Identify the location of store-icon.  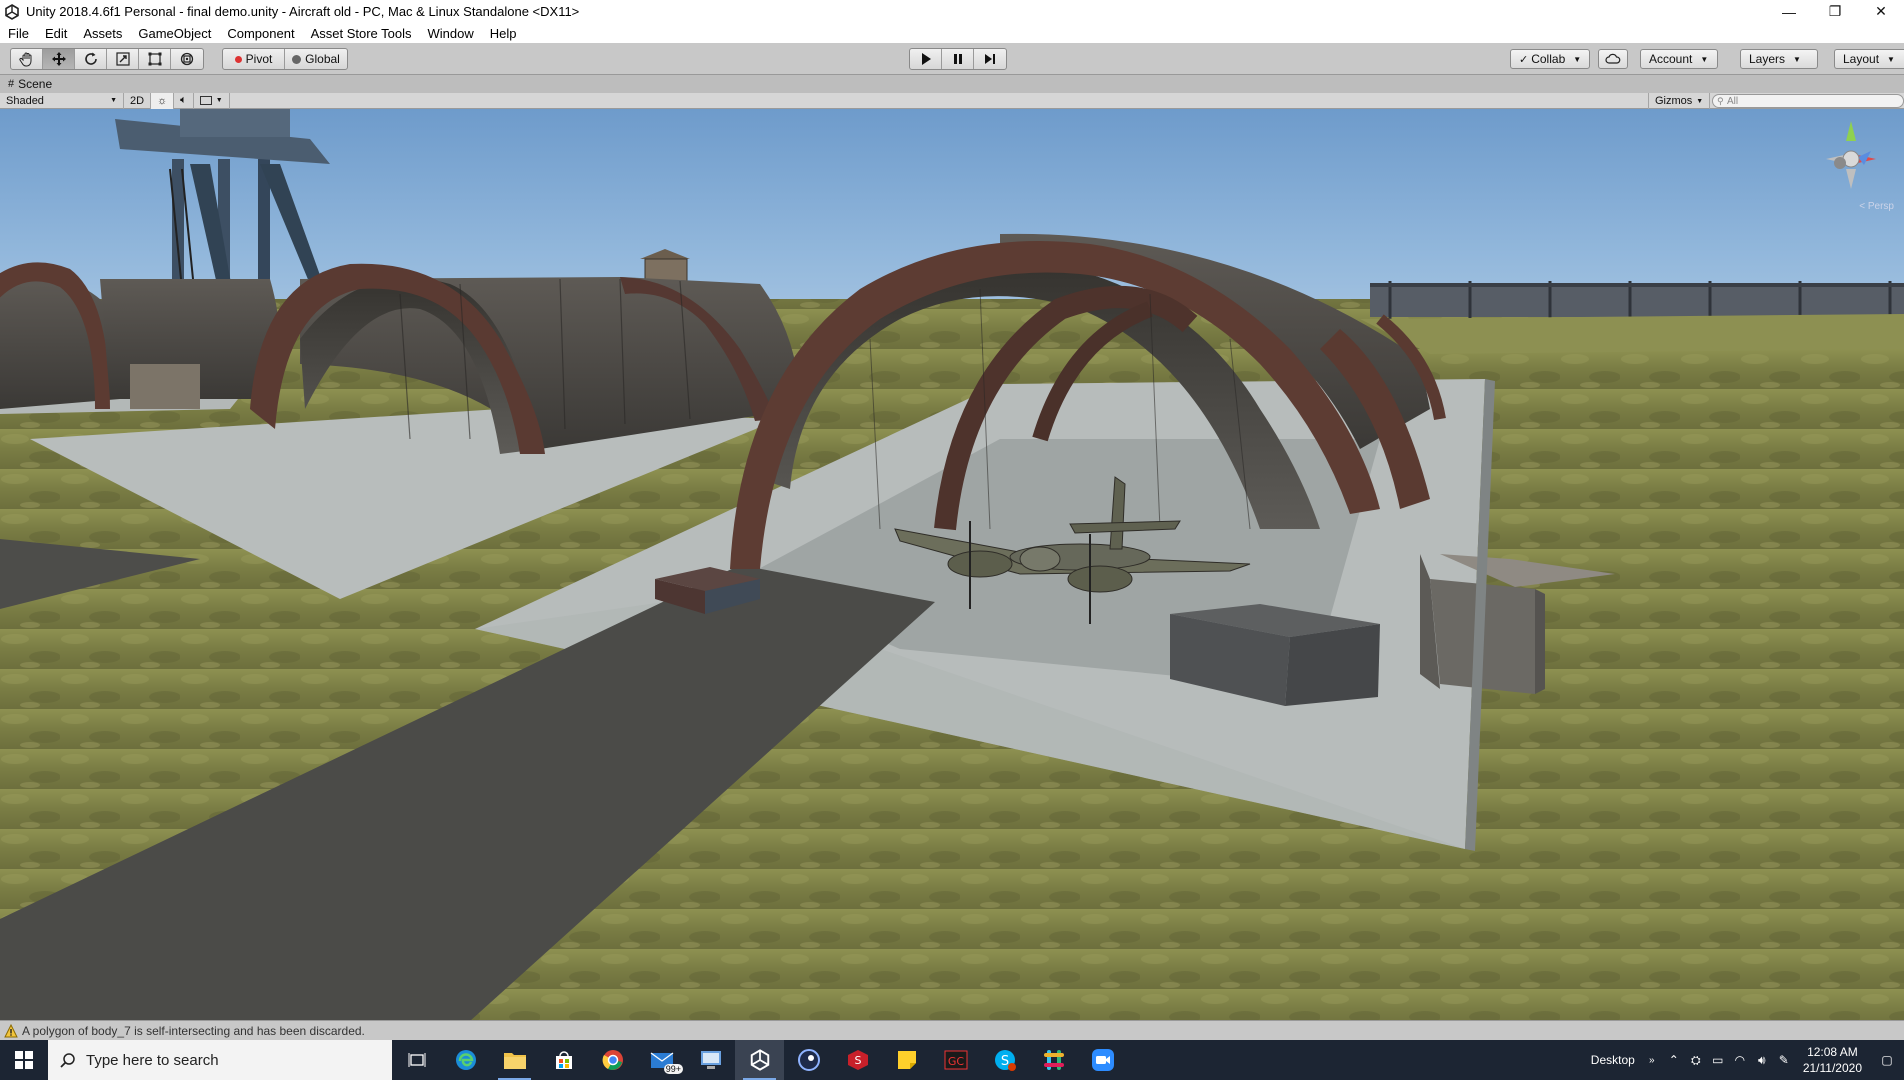
(563, 1060).